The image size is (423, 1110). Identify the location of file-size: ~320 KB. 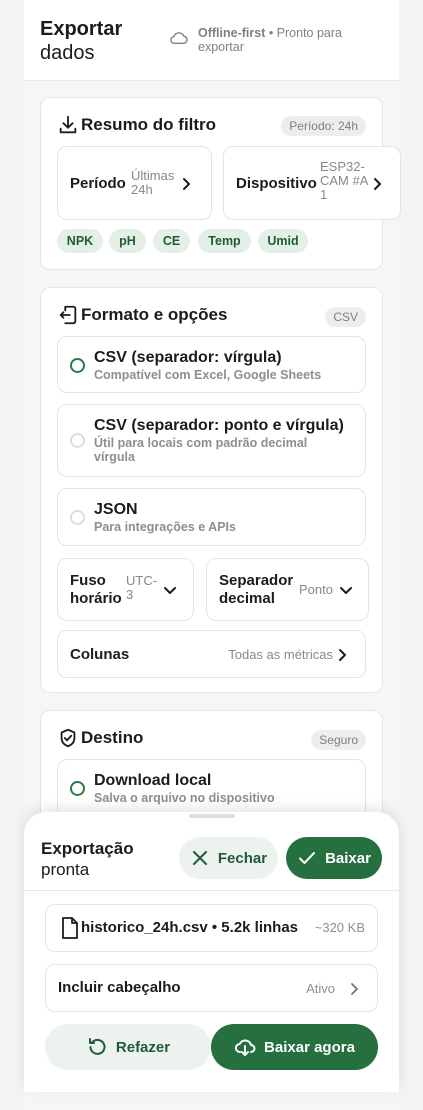
(339, 927).